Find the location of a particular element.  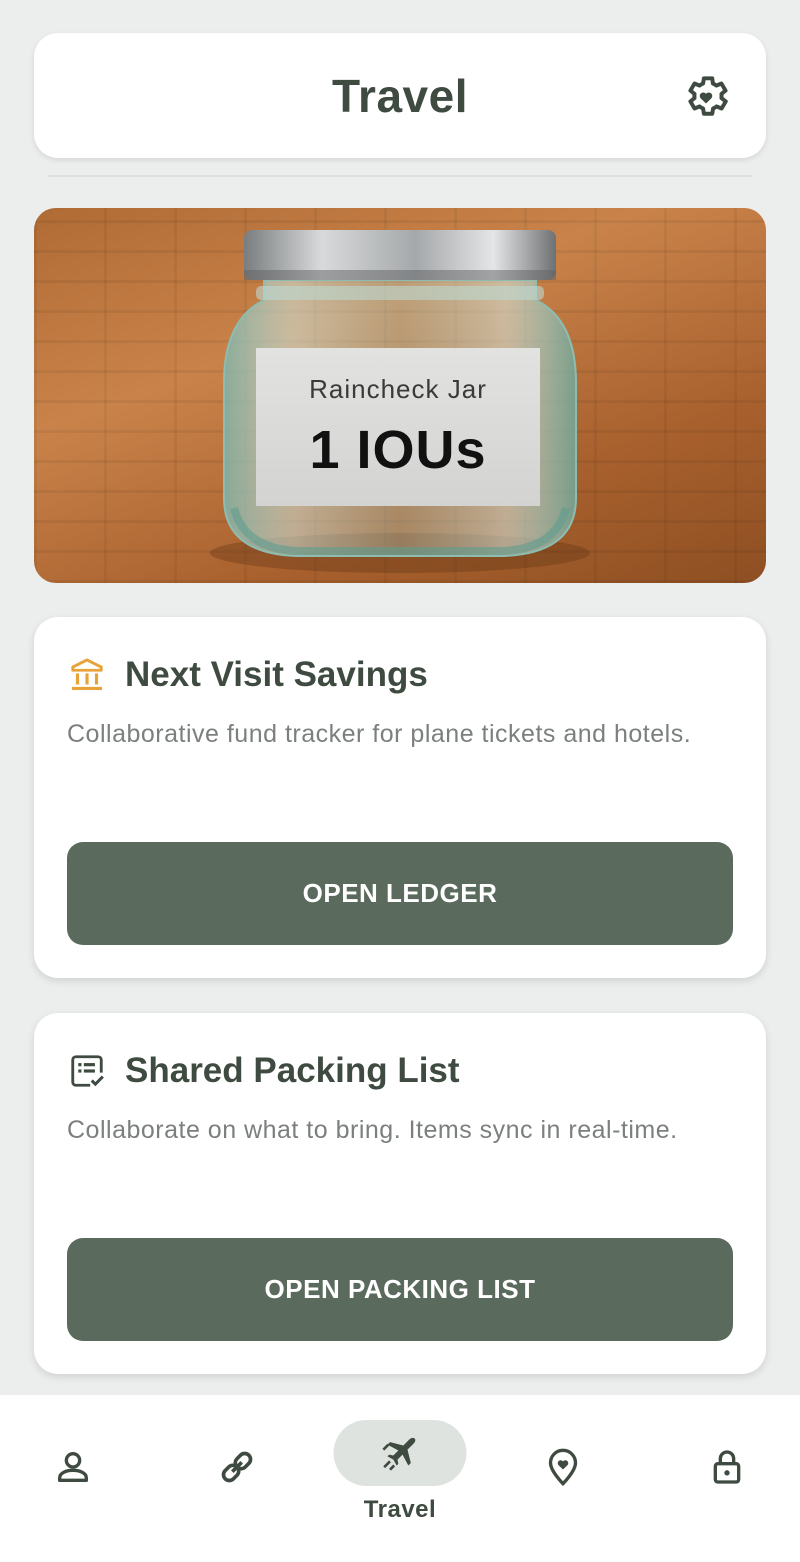

gear-heart-icon is located at coordinates (708, 96).